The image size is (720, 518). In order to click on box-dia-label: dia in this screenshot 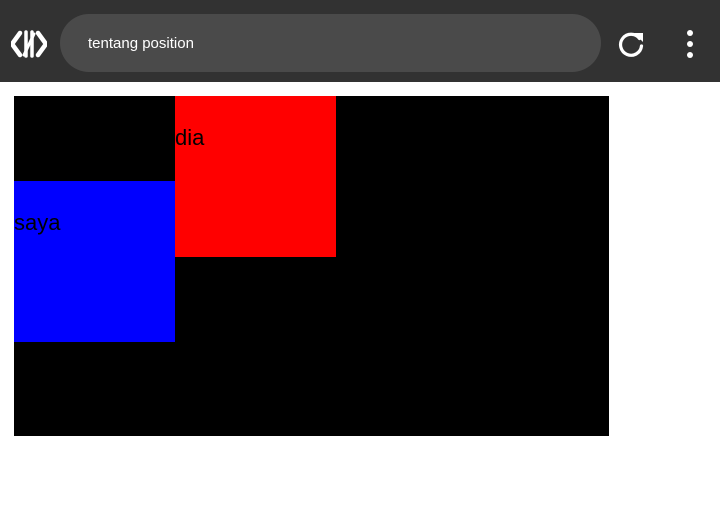, I will do `click(190, 137)`.